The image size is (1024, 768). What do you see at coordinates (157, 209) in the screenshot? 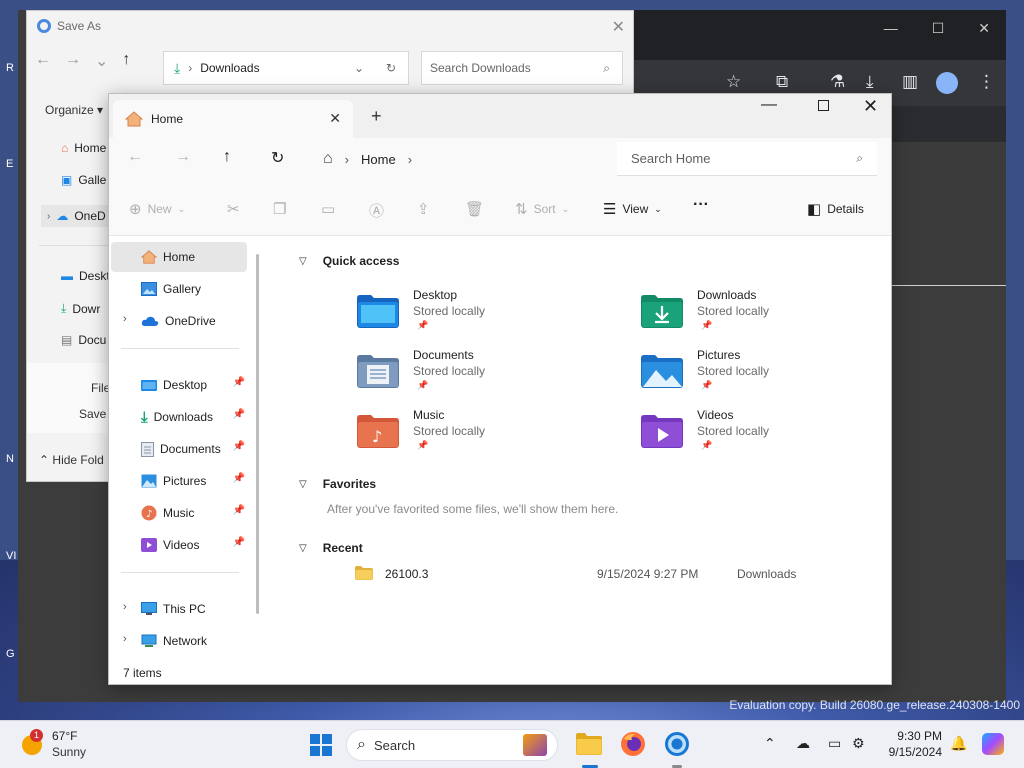
I see `new-button: ⊕ New ⌄` at bounding box center [157, 209].